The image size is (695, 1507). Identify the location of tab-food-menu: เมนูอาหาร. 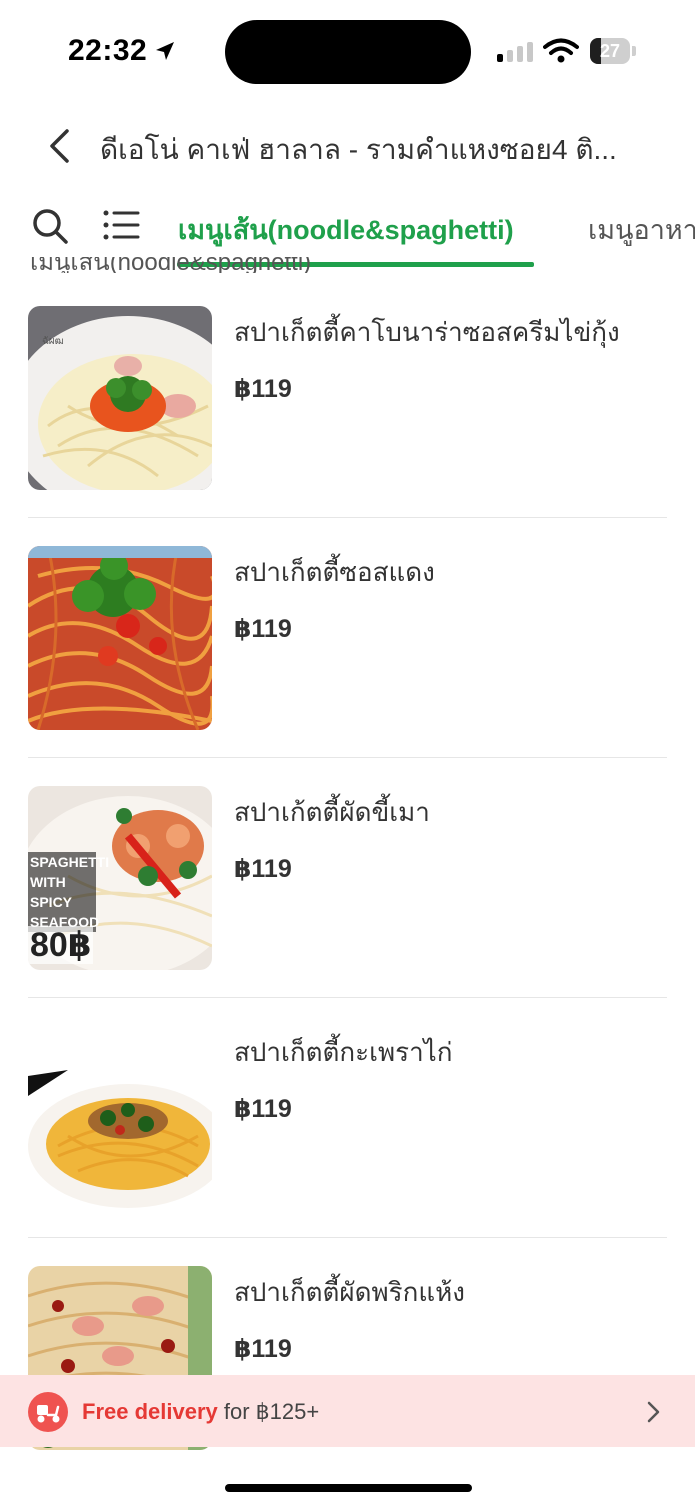
(641, 229).